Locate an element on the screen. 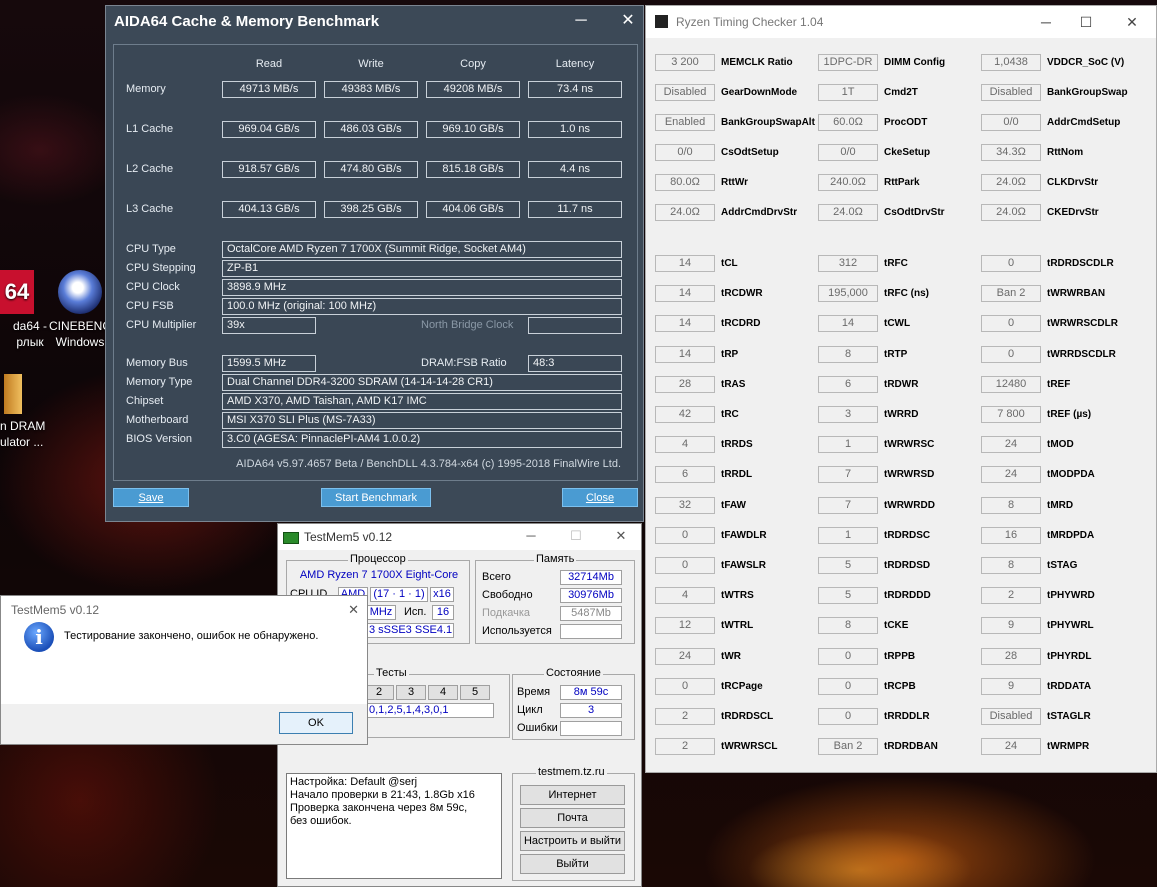 The image size is (1157, 887). aida64-title: AIDA64 Cache & Memory Benchmark is located at coordinates (247, 21).